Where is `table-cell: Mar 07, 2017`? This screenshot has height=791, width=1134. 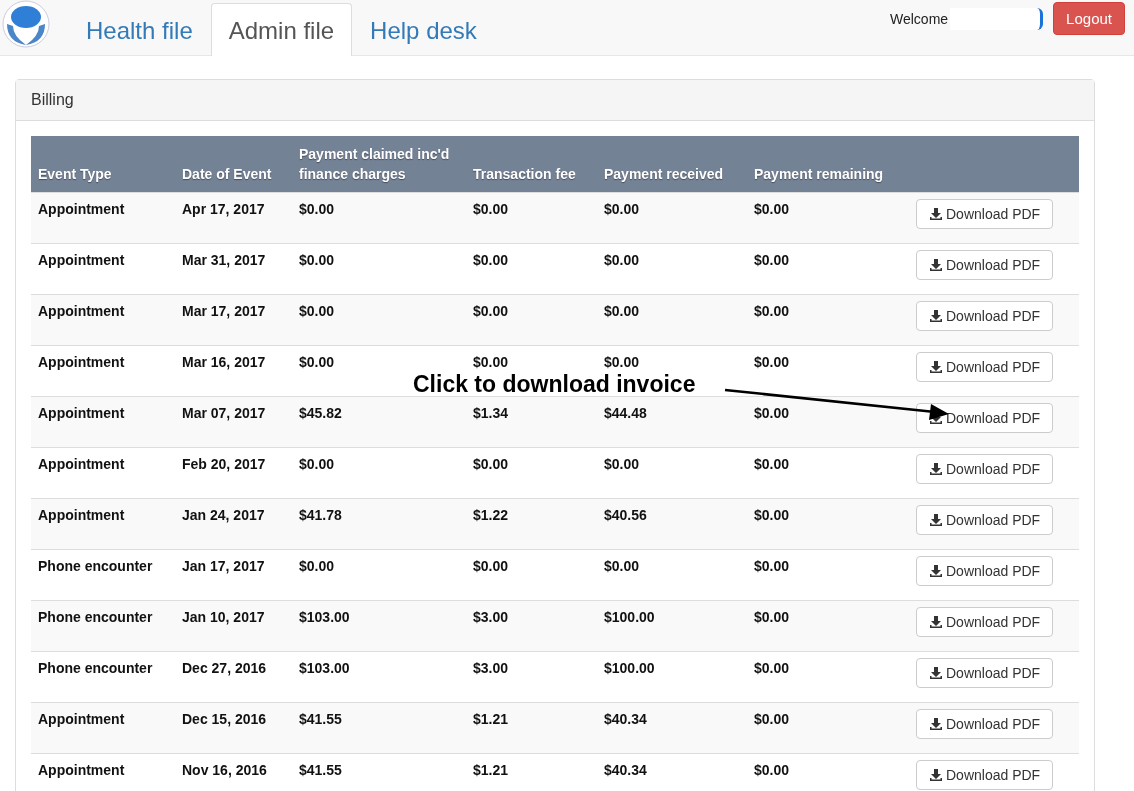 table-cell: Mar 07, 2017 is located at coordinates (233, 422).